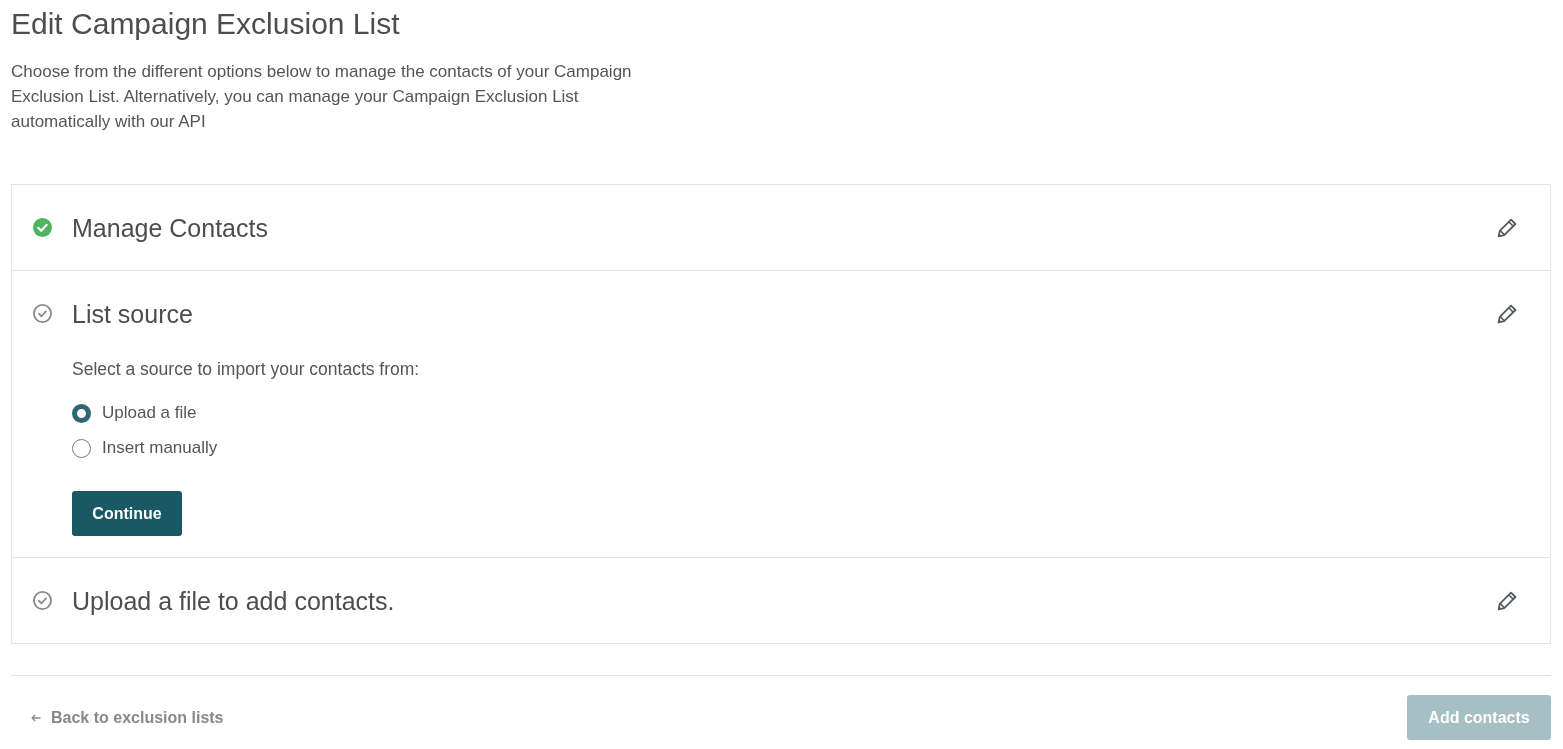 The width and height of the screenshot is (1563, 749). Describe the element at coordinates (127, 513) in the screenshot. I see `continue-button: Continue` at that location.